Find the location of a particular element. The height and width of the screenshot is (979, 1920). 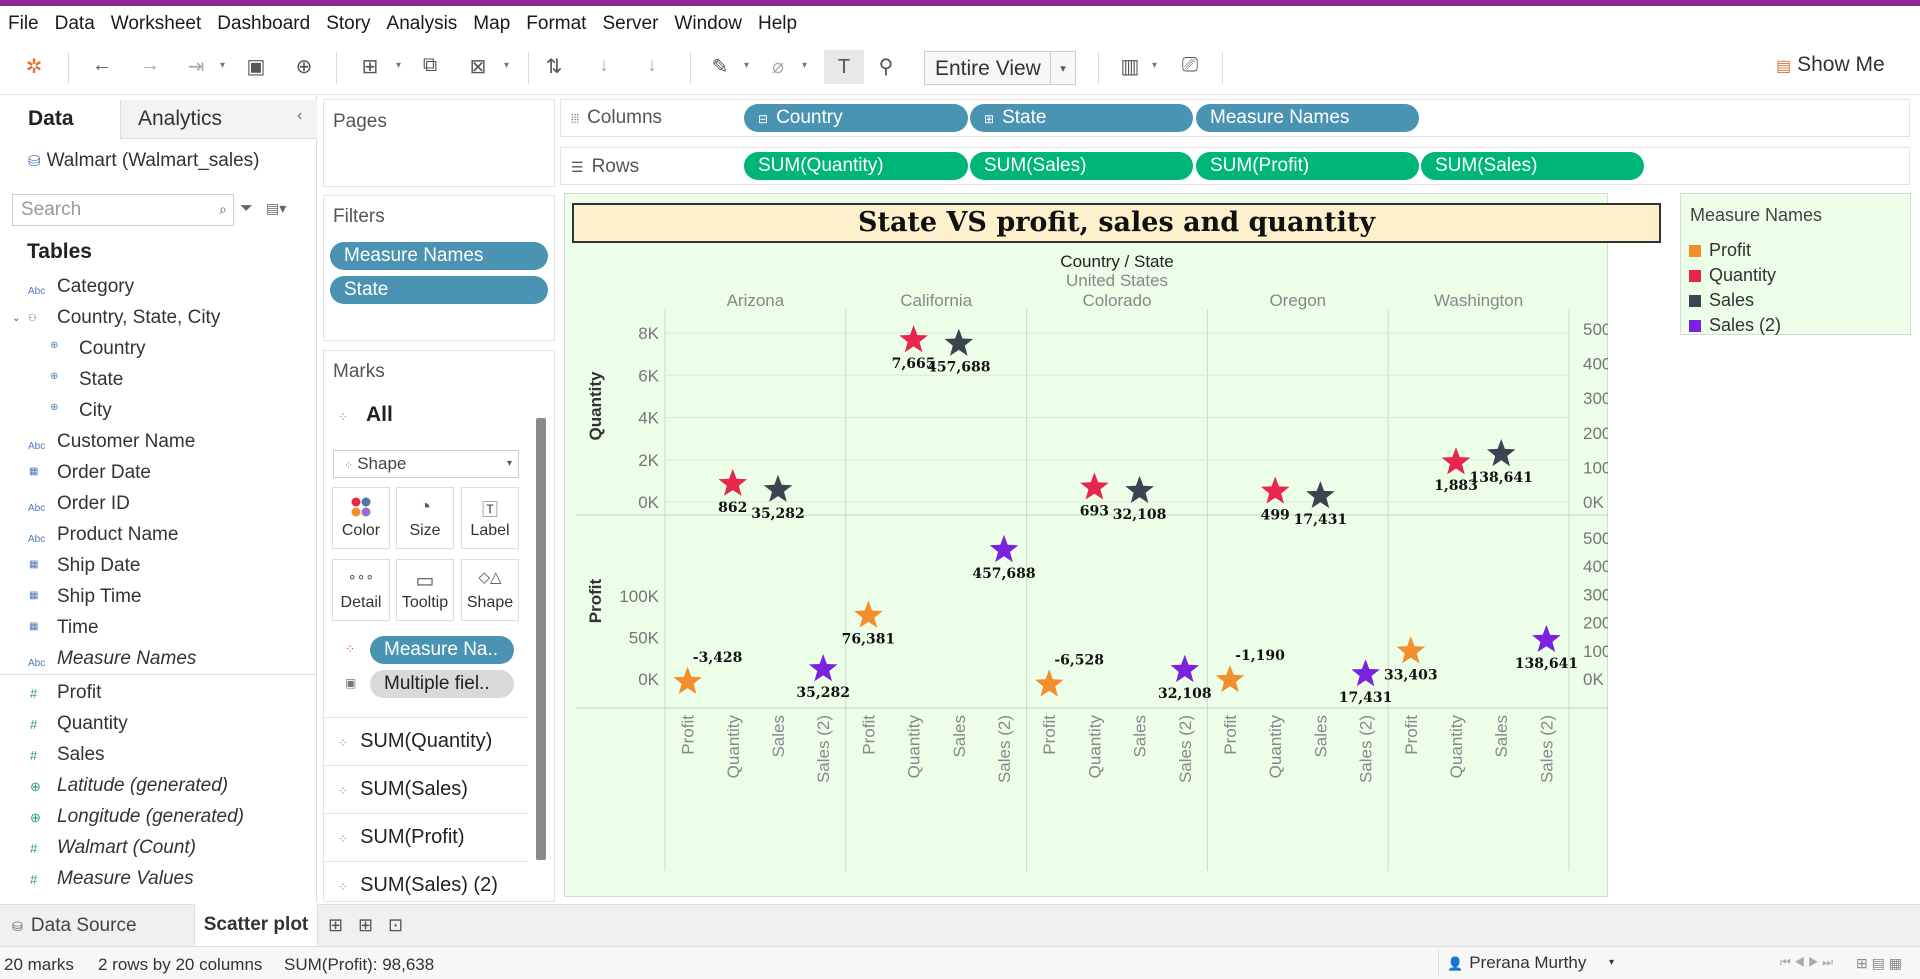

menu-help: Help is located at coordinates (777, 24).